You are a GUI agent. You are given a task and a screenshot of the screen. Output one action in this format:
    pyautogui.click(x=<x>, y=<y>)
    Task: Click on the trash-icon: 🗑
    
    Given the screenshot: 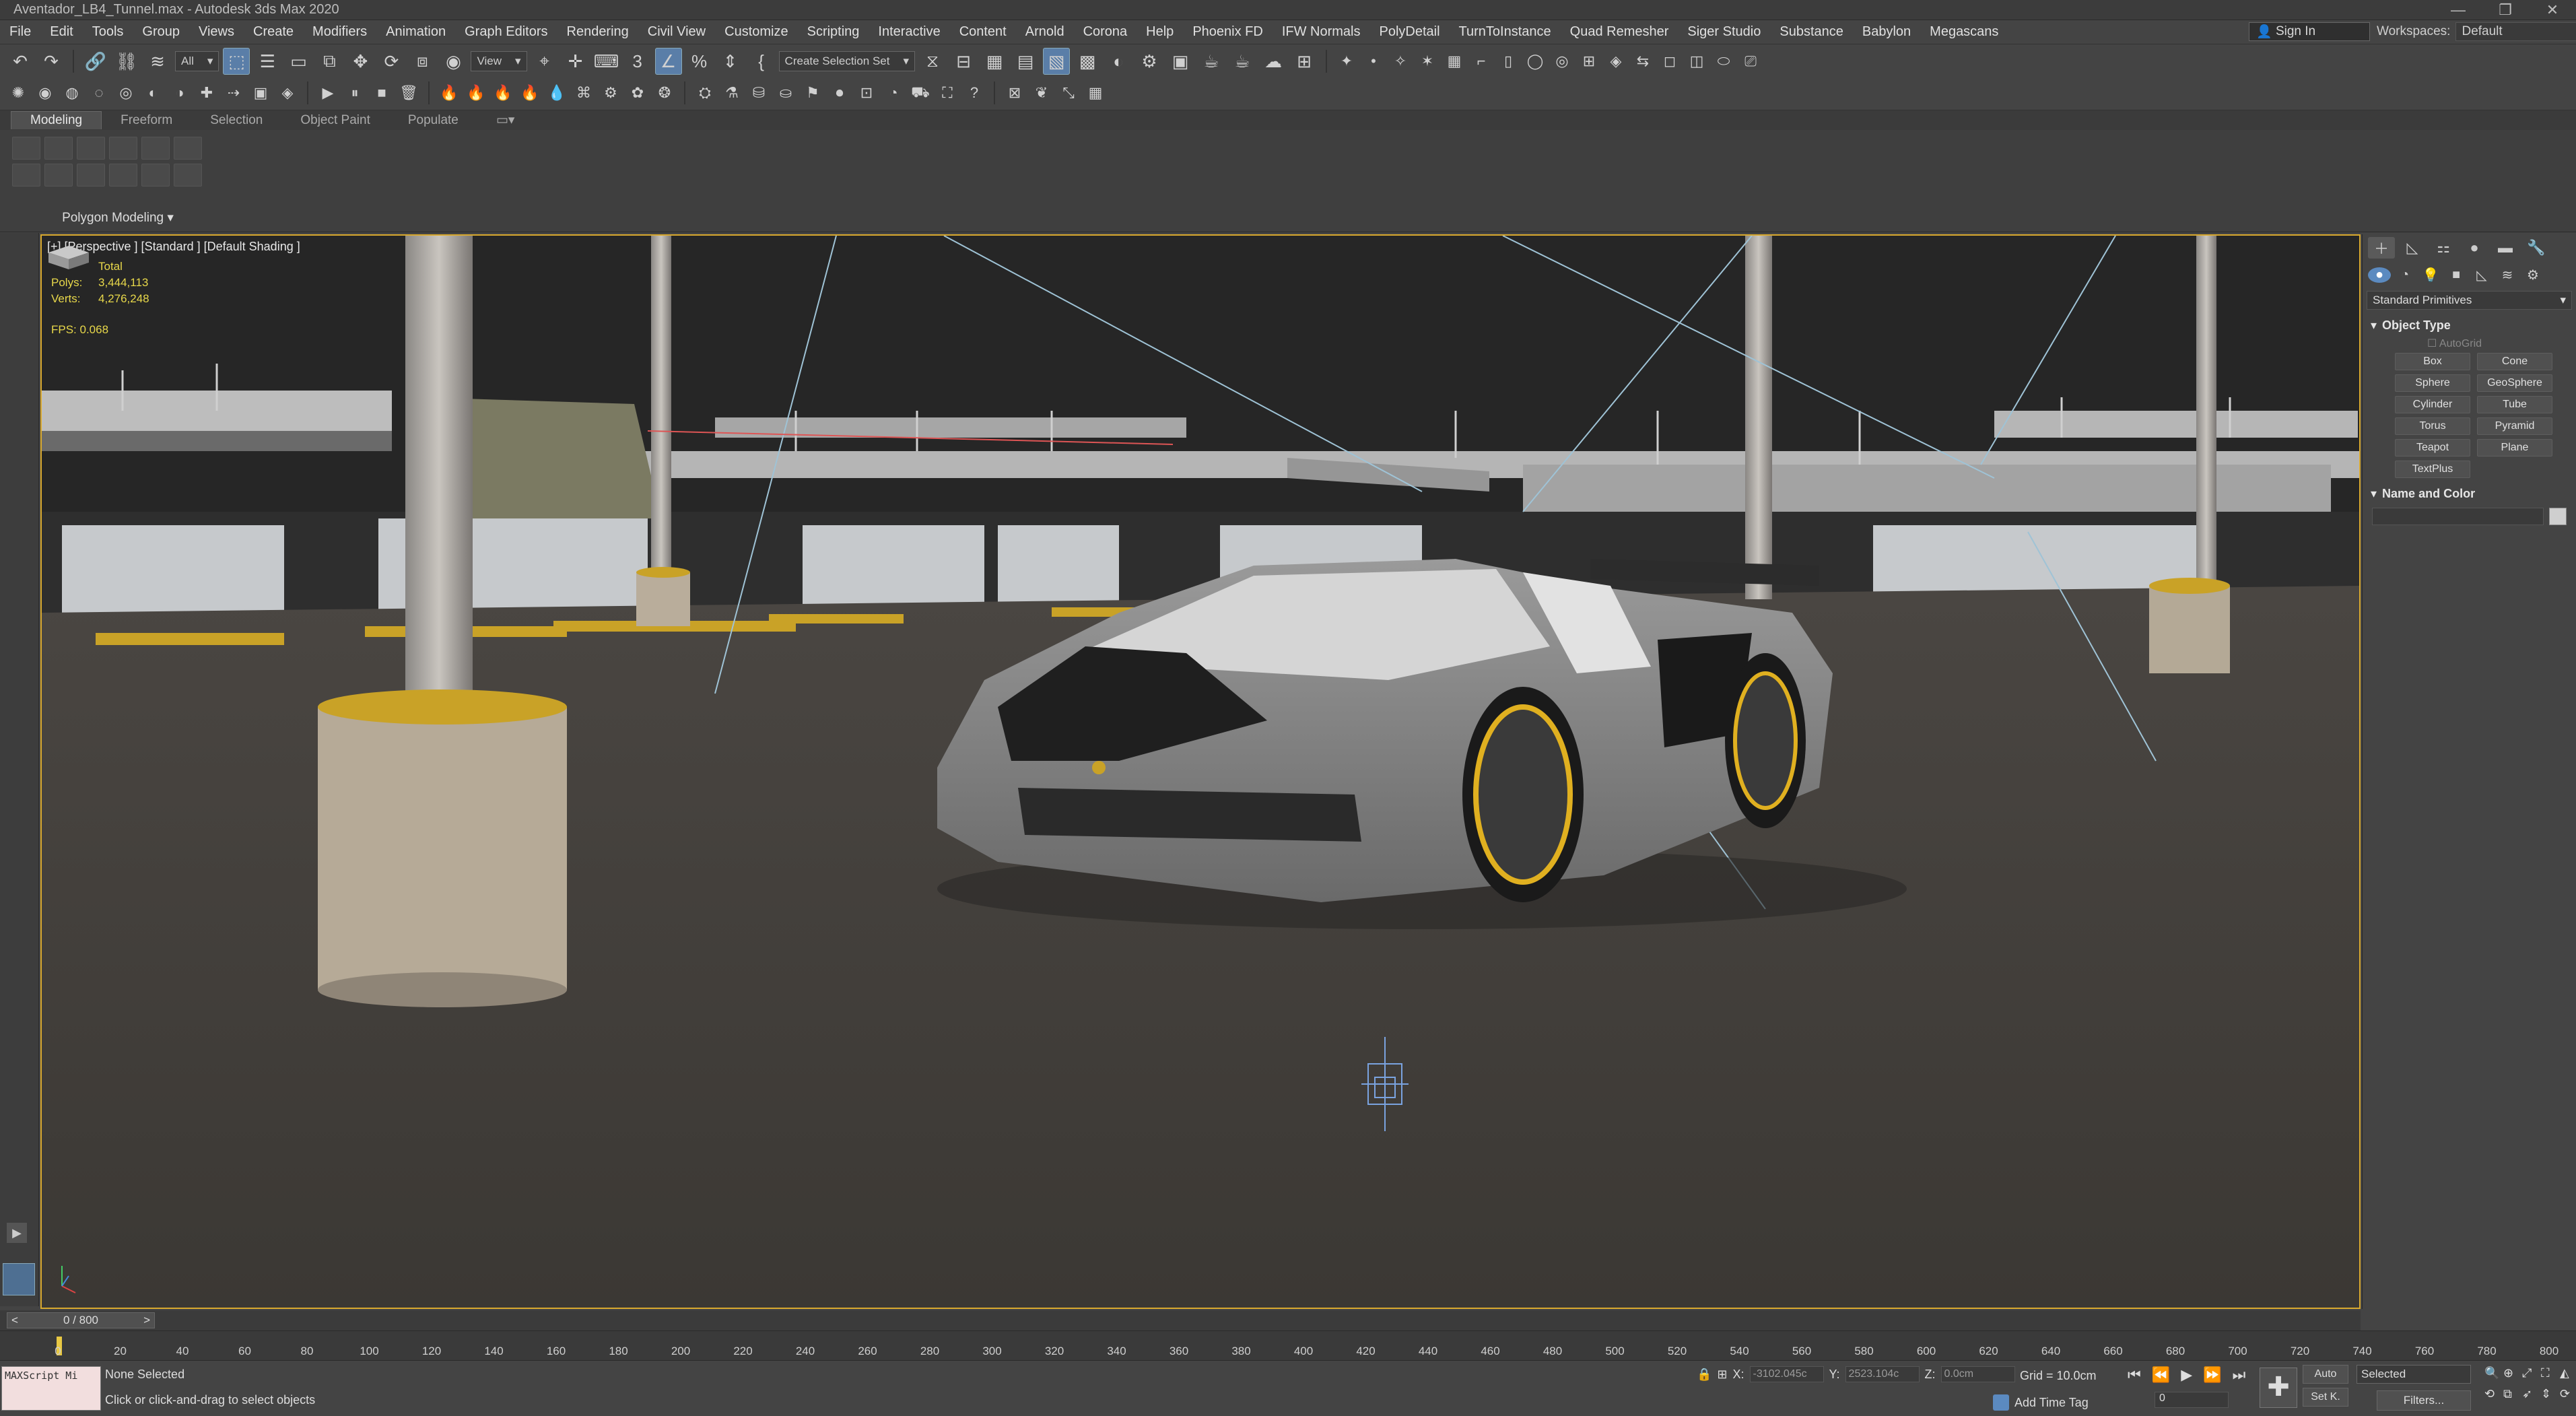 What is the action you would take?
    pyautogui.click(x=408, y=92)
    